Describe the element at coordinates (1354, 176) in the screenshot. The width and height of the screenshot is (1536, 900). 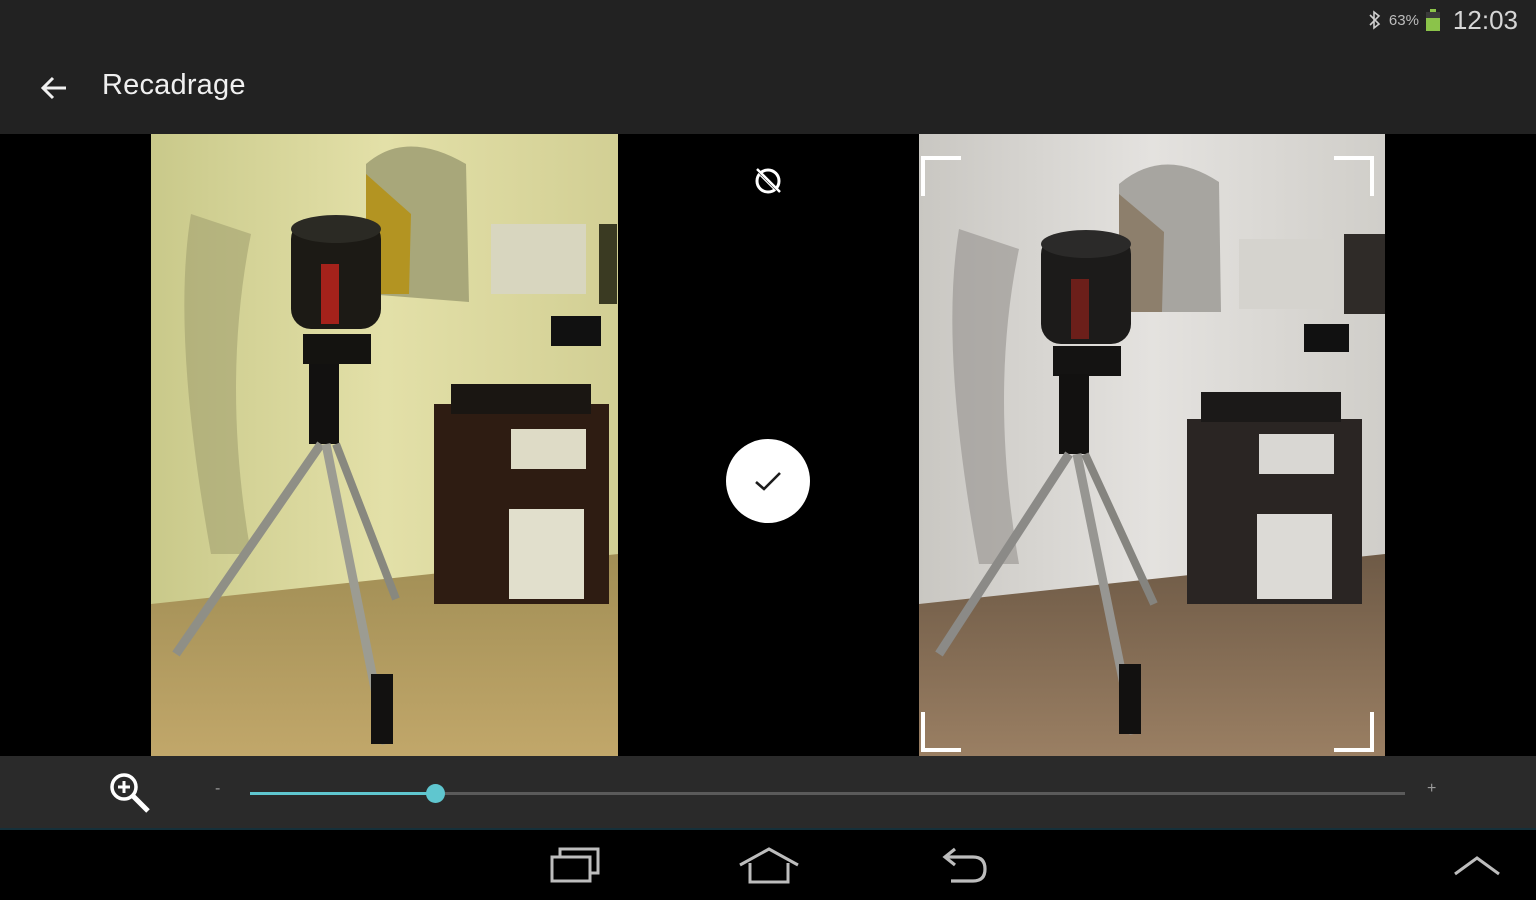
I see `crop-handle-top-right` at that location.